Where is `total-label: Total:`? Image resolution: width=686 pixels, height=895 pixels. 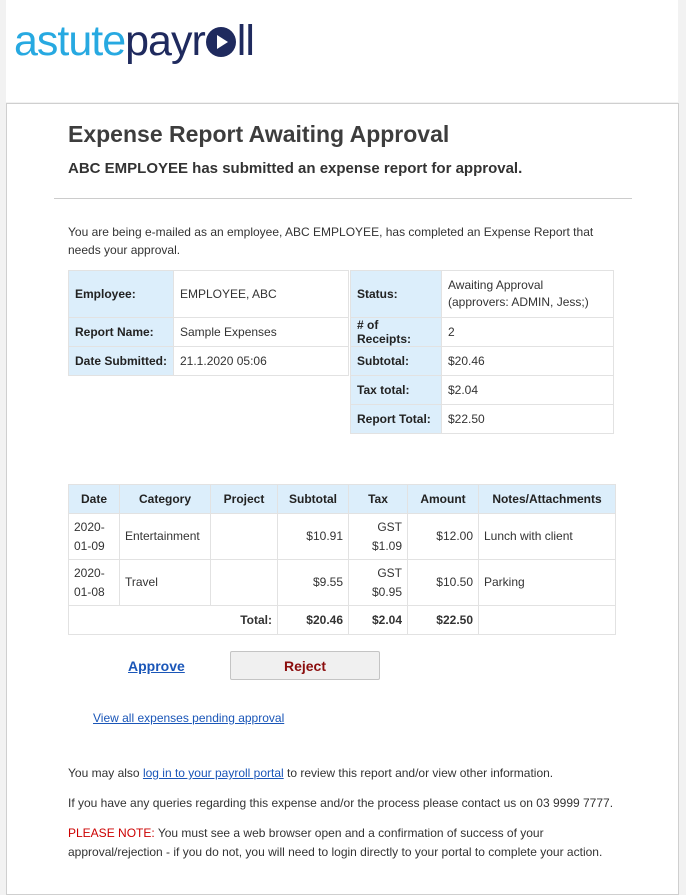 total-label: Total: is located at coordinates (173, 620).